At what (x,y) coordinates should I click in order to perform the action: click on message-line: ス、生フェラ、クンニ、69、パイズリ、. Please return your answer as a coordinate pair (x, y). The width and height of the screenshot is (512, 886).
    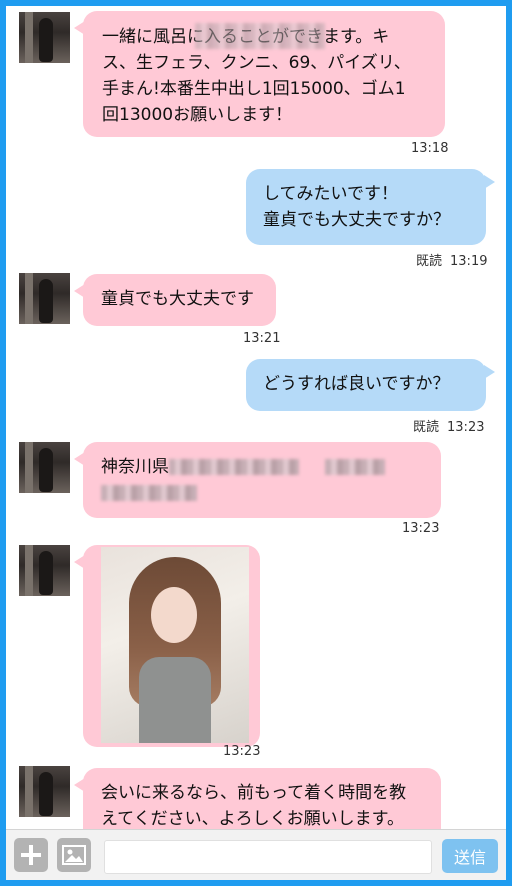
    Looking at the image, I should click on (256, 63).